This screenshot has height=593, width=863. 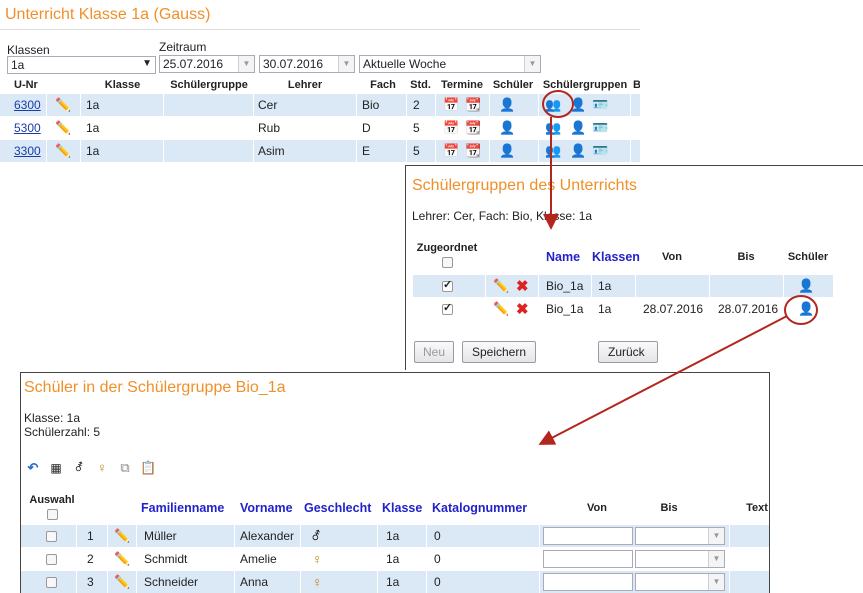 What do you see at coordinates (29, 128) in the screenshot?
I see `unr-link: 5300` at bounding box center [29, 128].